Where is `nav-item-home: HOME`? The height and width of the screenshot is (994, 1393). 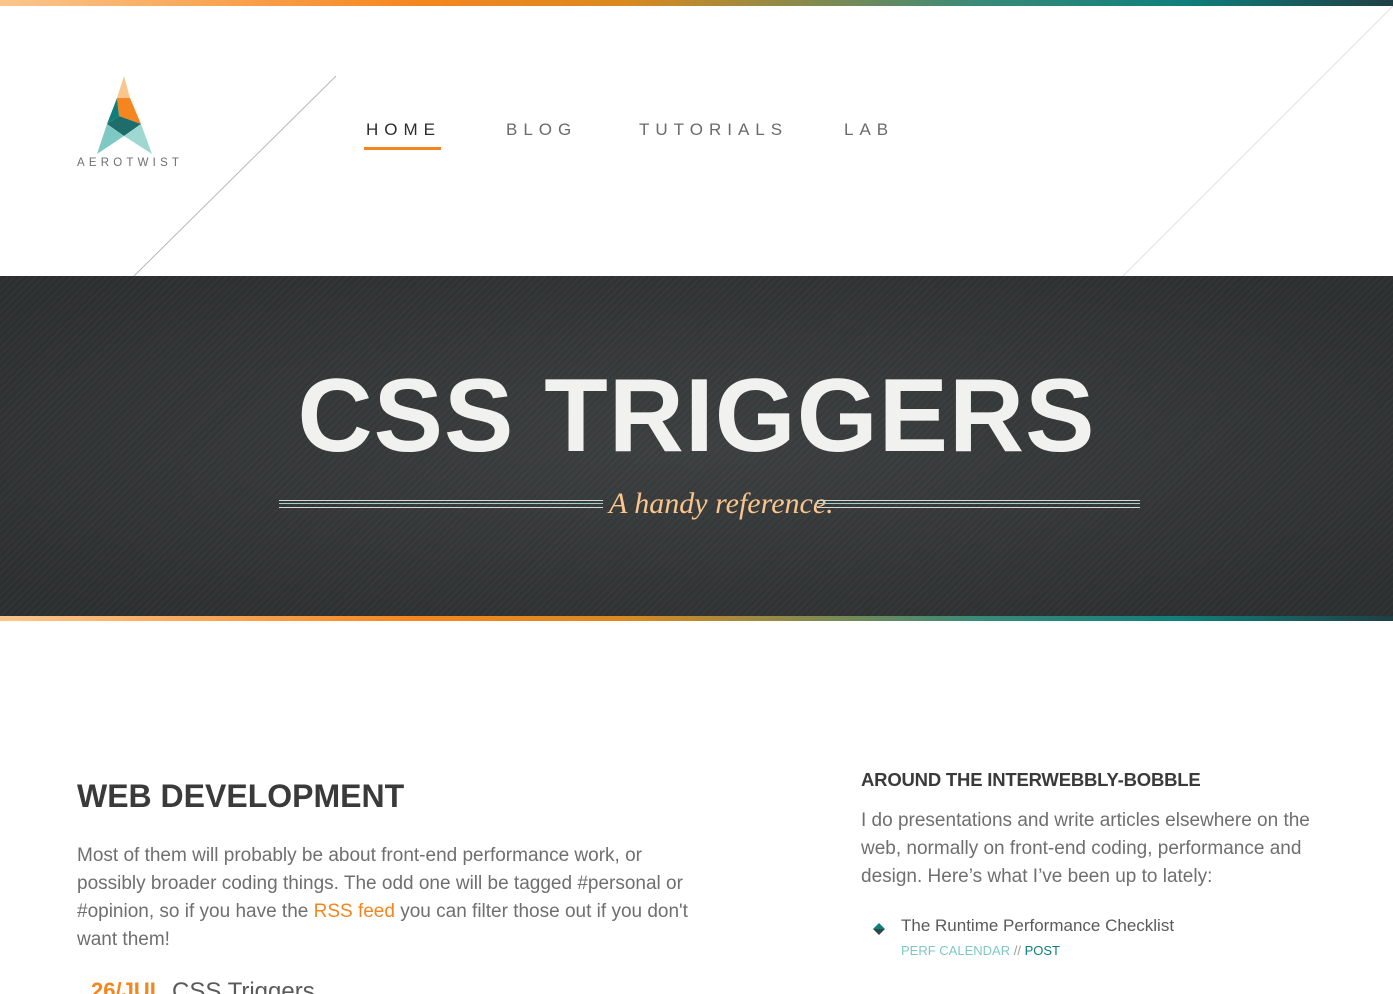 nav-item-home: HOME is located at coordinates (402, 135).